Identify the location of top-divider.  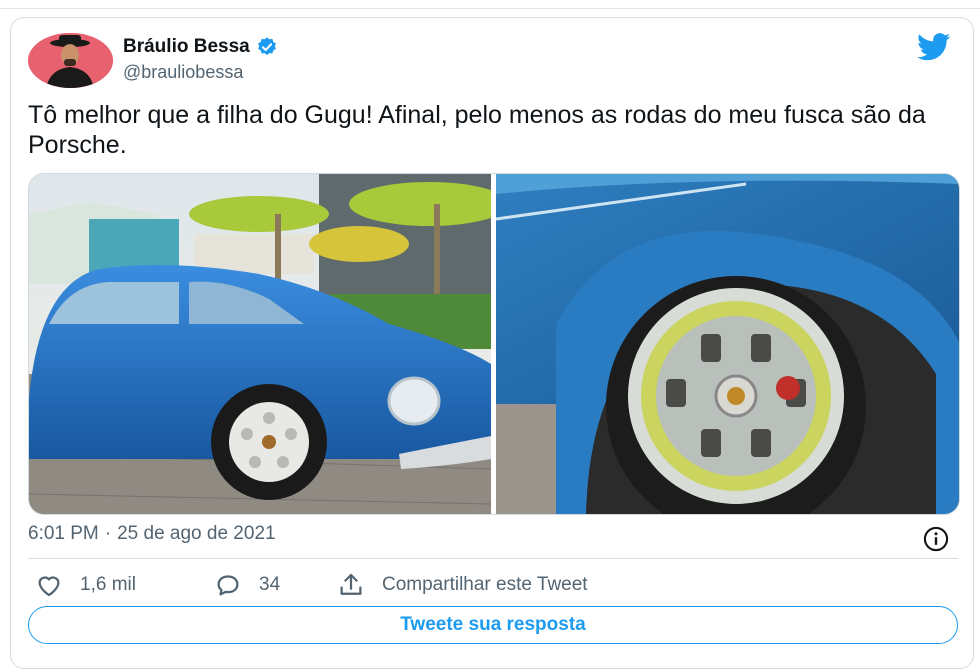
(490, 8).